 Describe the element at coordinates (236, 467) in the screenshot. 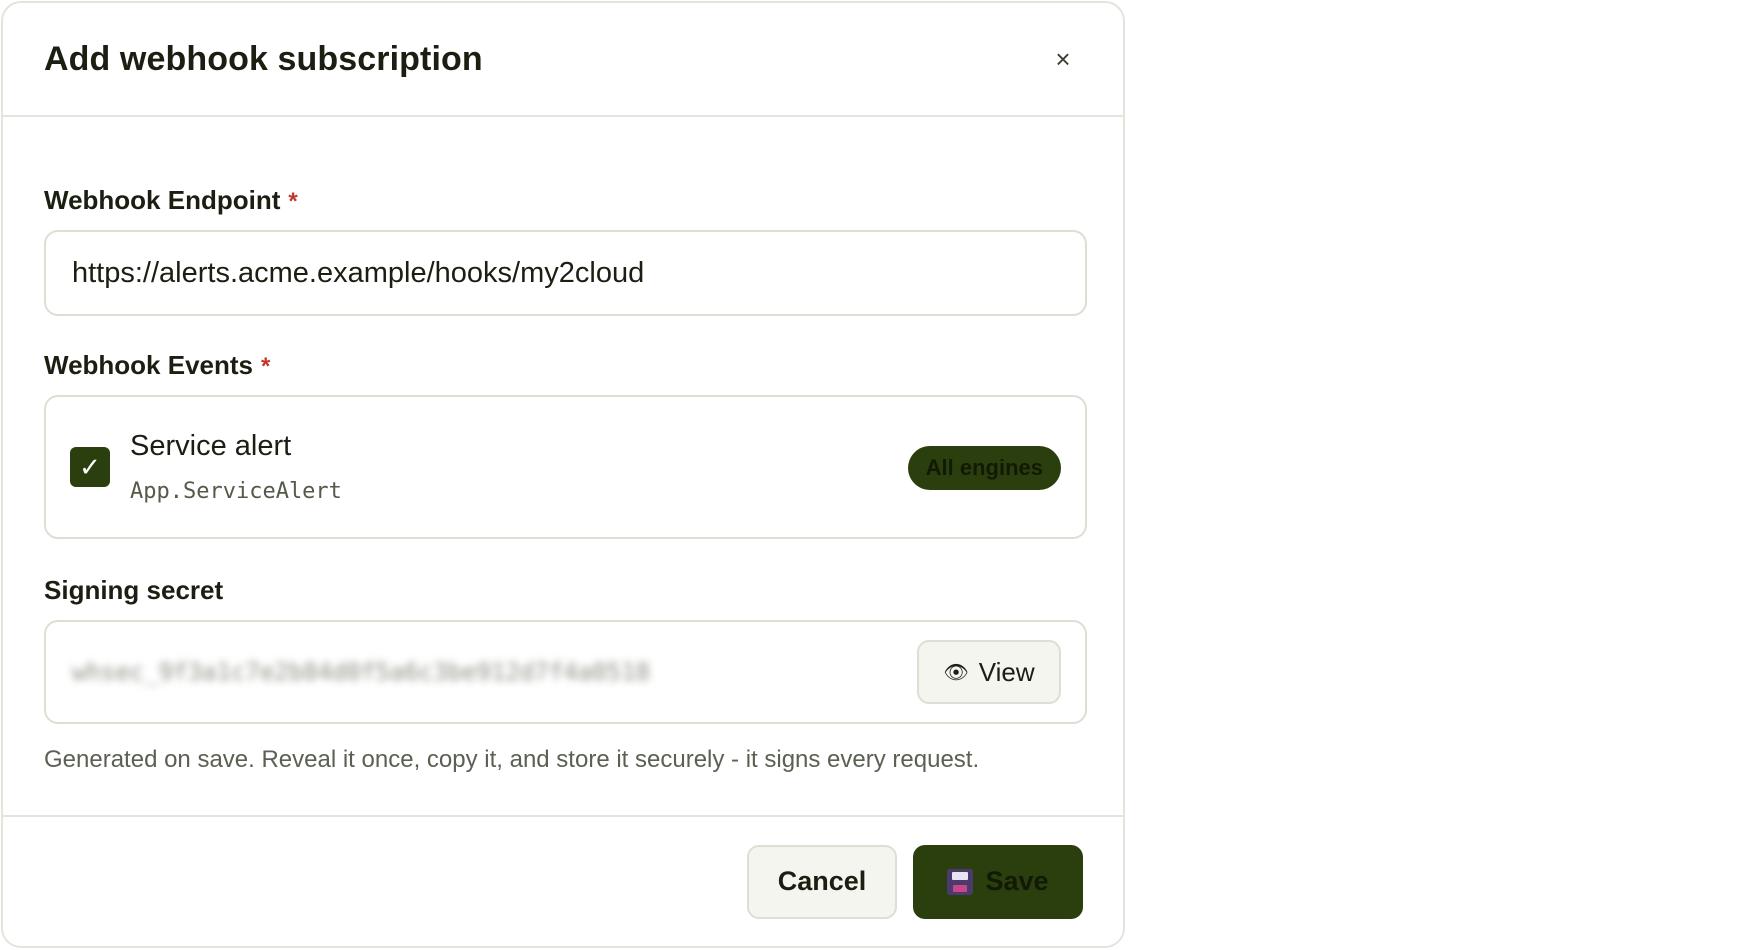

I see `event-text: Service alert App.ServiceAlert` at that location.